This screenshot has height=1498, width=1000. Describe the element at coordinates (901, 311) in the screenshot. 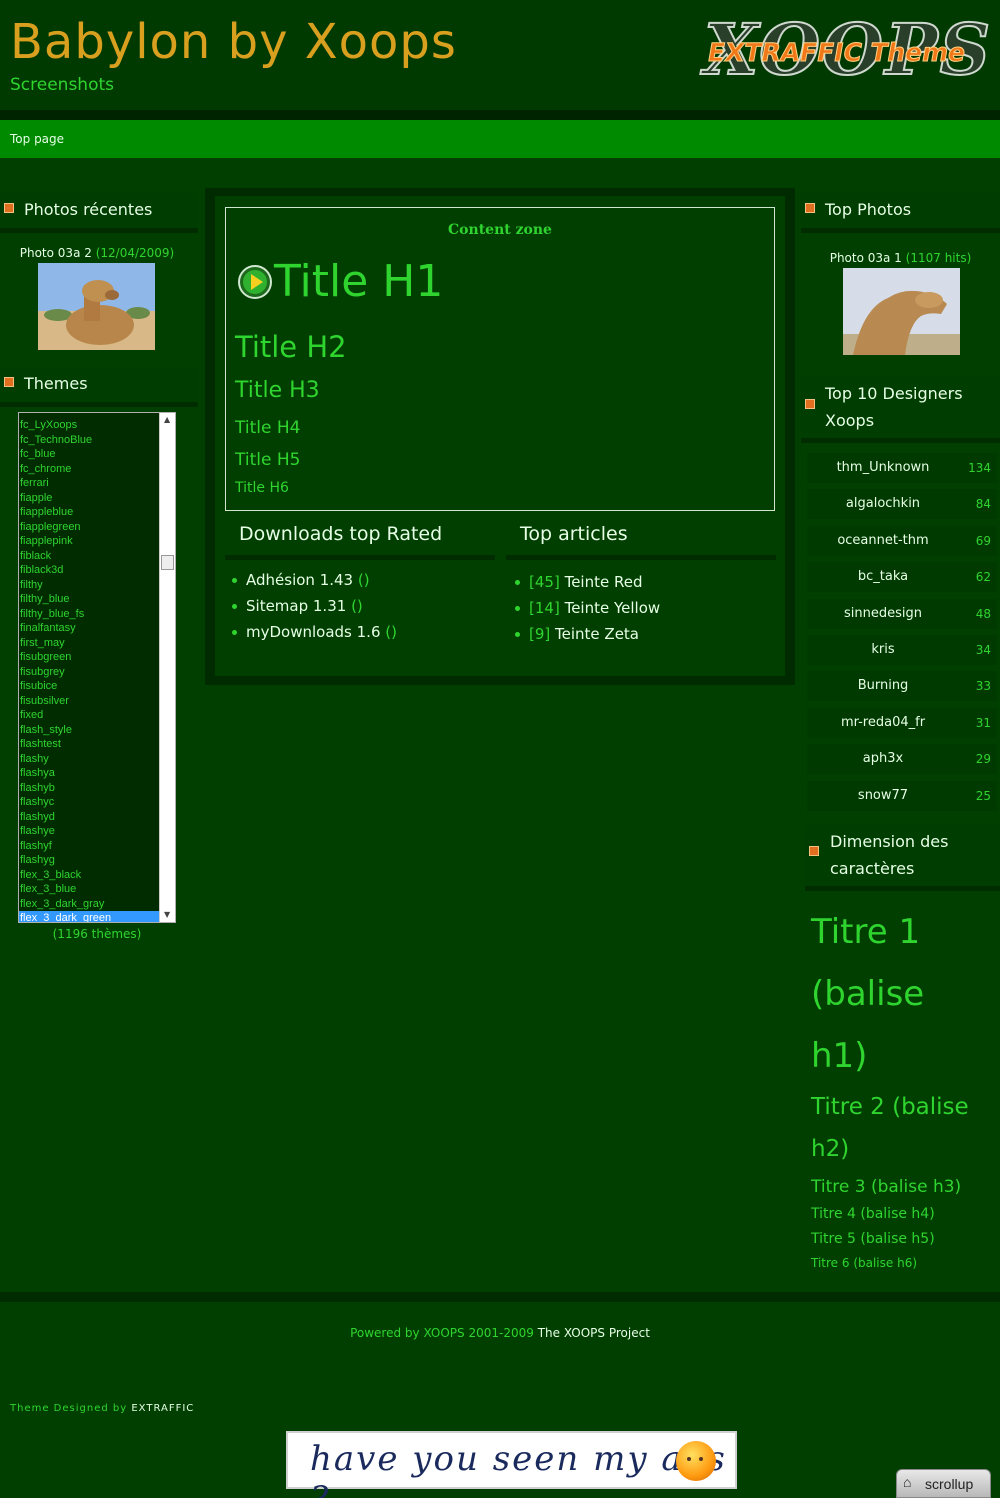

I see `top-photo-thumbnail` at that location.